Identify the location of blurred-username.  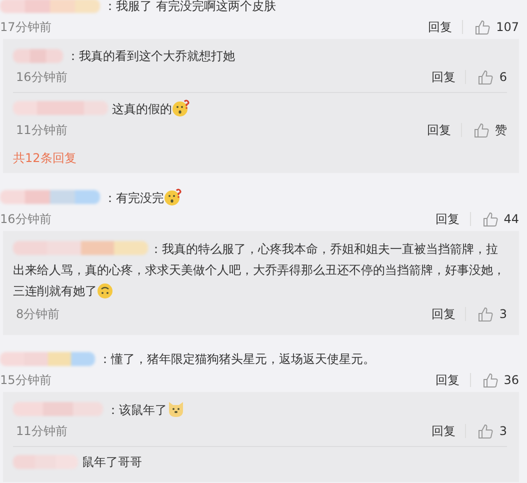
(38, 56).